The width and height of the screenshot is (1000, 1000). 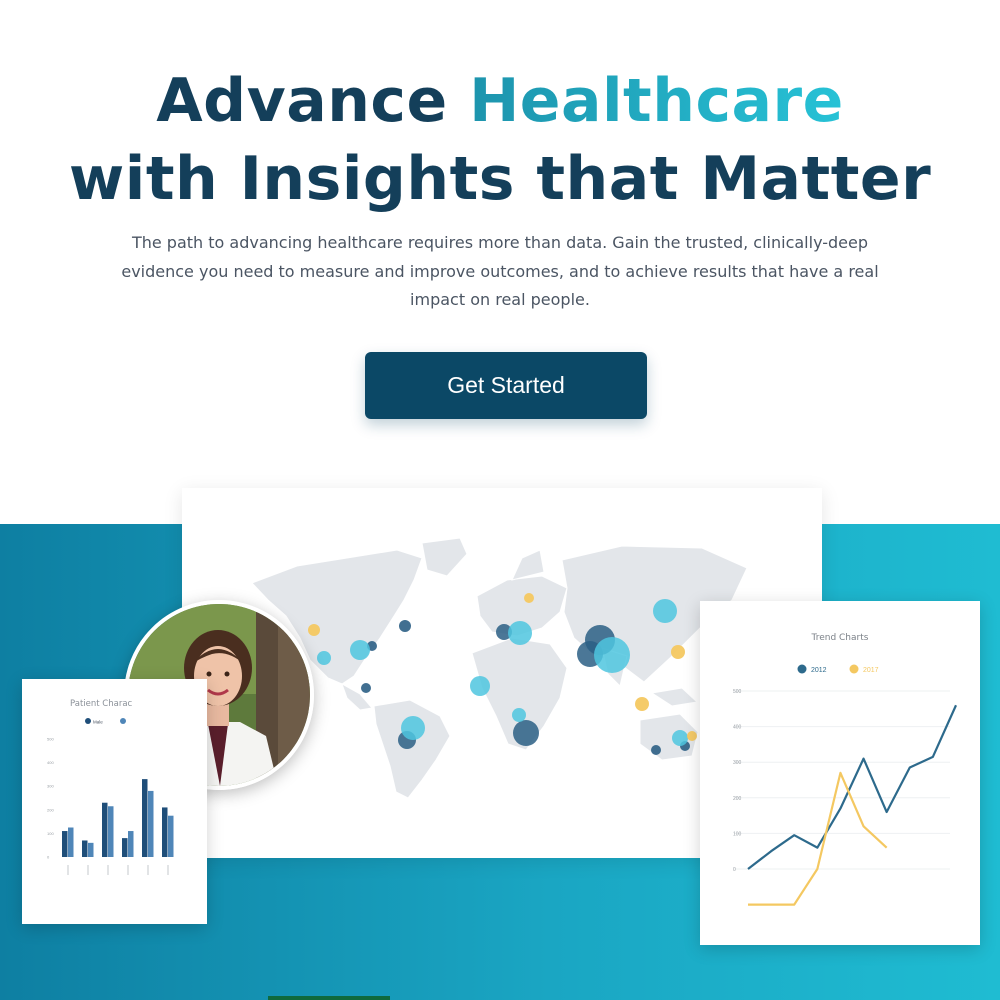 I want to click on line-ytick-label: 200, so click(x=737, y=799).